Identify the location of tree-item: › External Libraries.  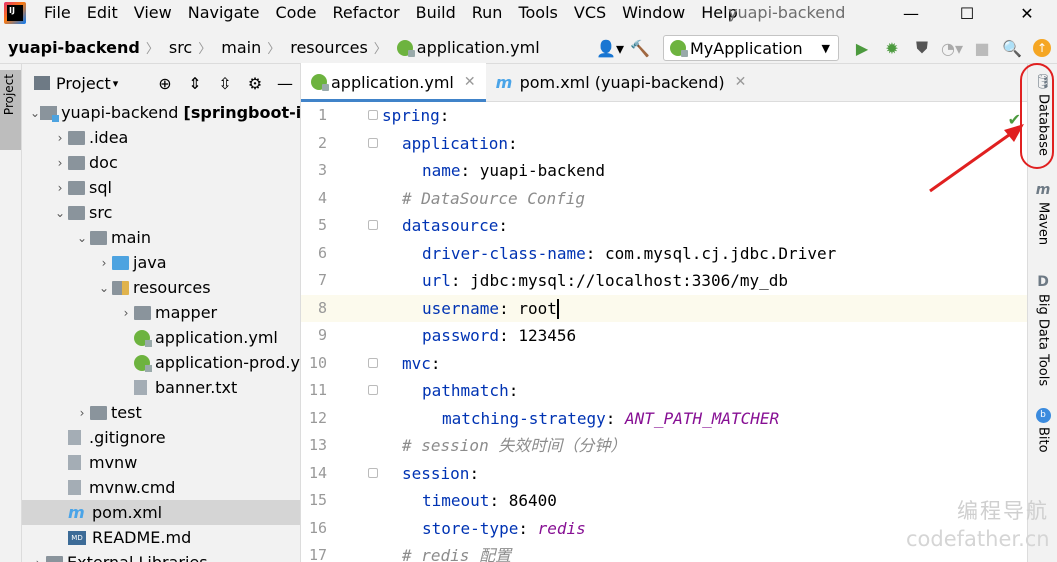
(161, 556).